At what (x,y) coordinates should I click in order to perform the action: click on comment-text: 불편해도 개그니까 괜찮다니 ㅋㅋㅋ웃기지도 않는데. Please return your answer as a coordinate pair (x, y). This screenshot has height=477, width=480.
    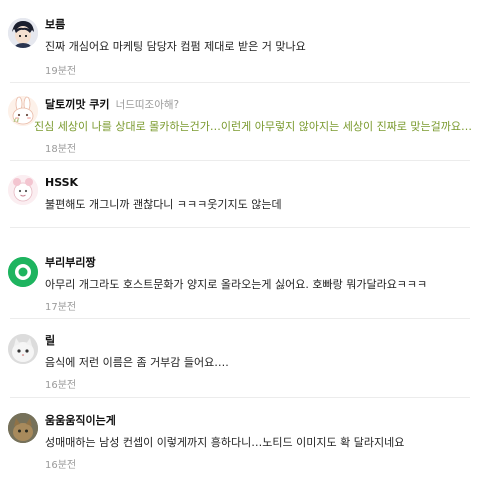
    Looking at the image, I should click on (163, 204).